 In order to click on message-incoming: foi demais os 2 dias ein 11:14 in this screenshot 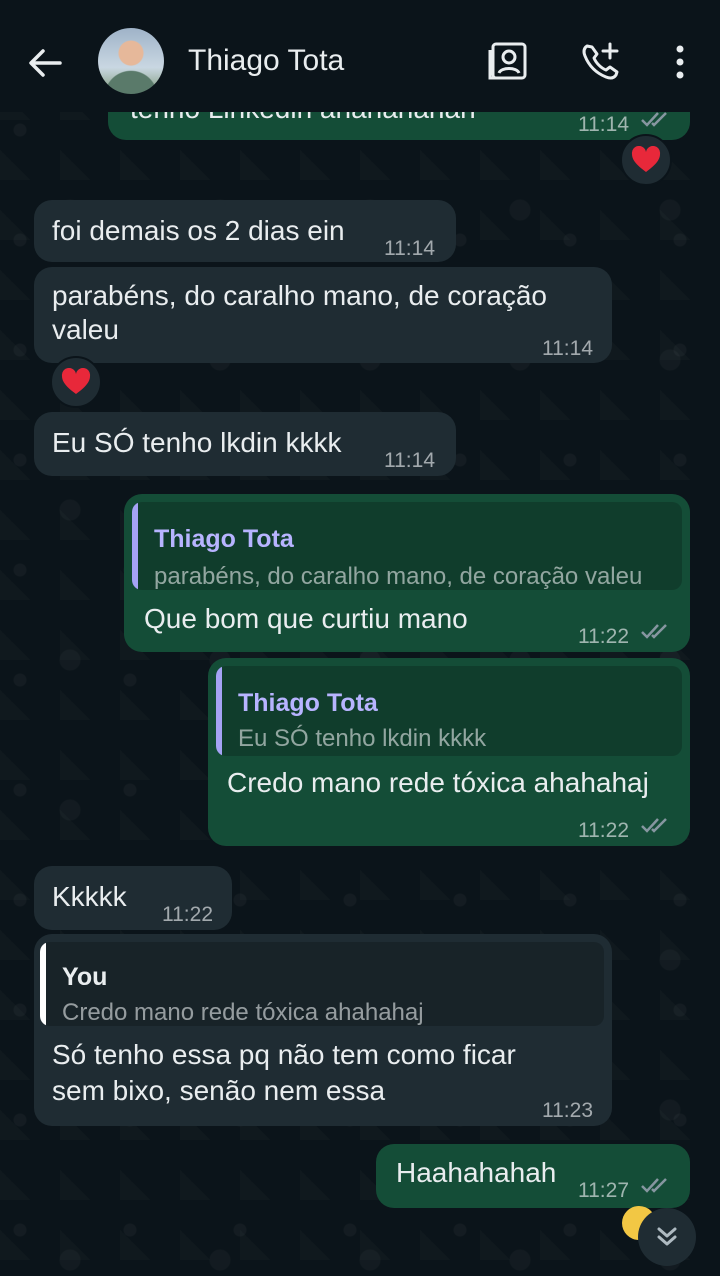, I will do `click(245, 231)`.